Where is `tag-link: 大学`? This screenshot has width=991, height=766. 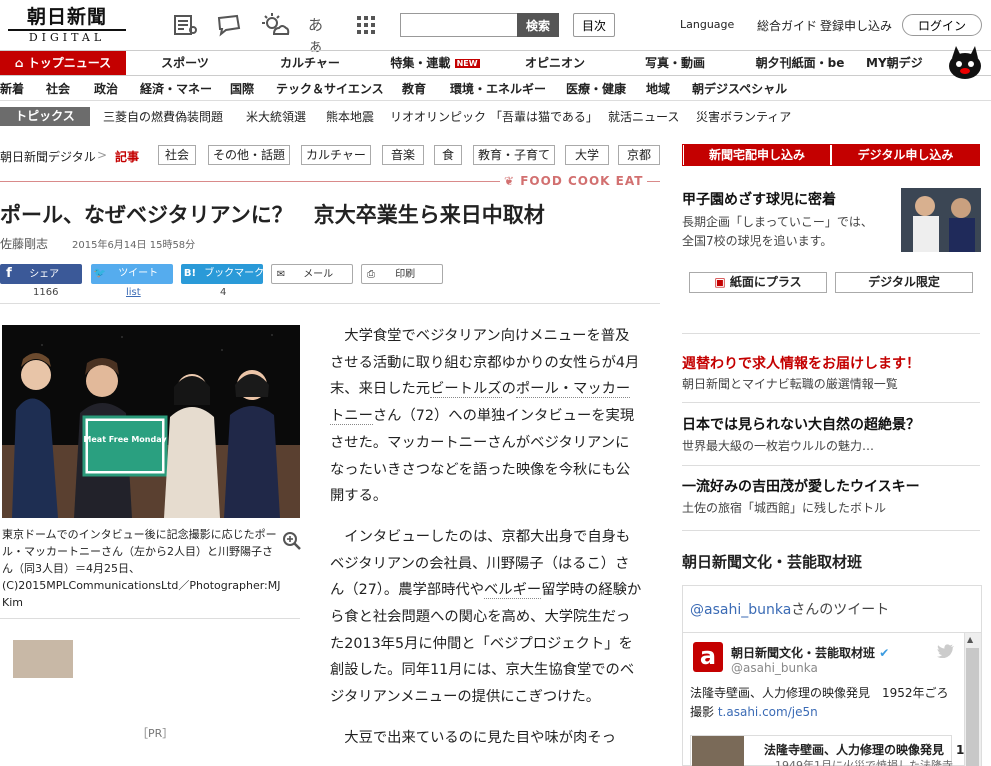
tag-link: 大学 is located at coordinates (587, 155).